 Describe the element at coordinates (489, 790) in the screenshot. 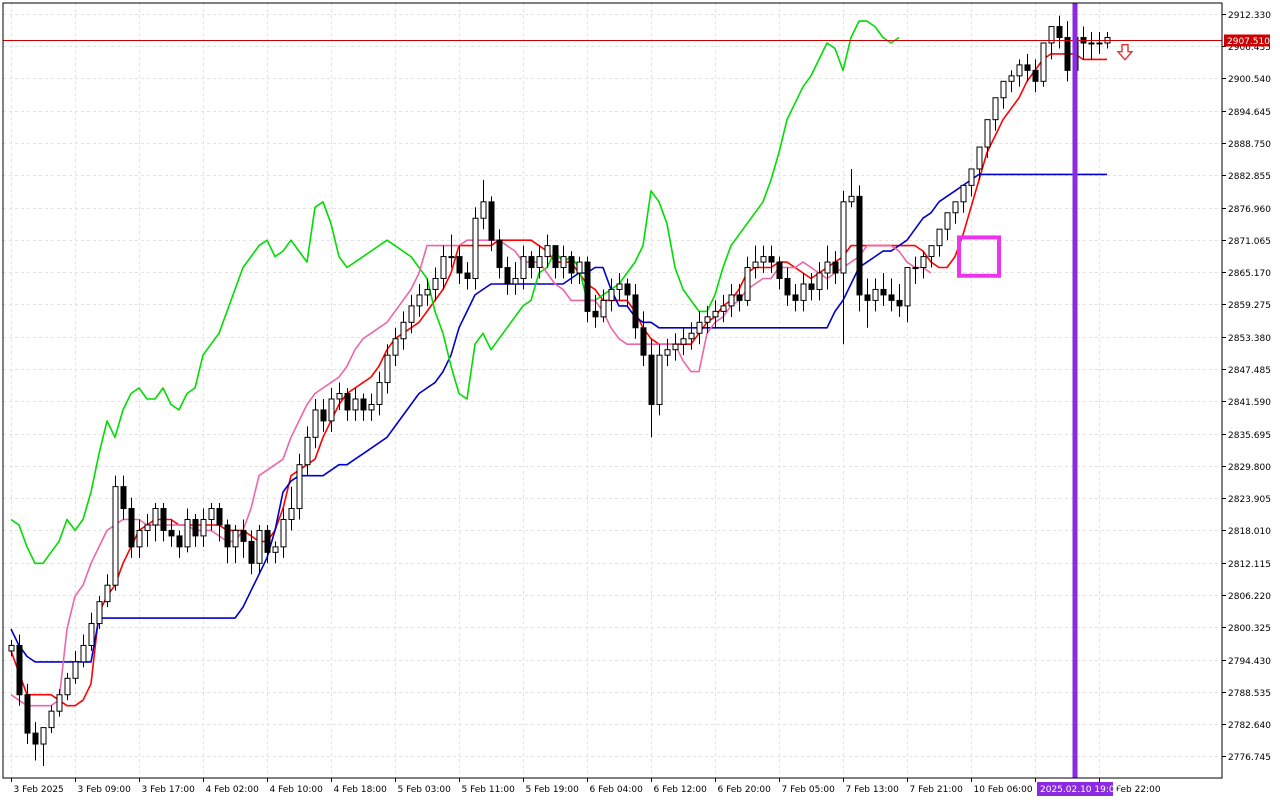

I see `x-tick-label: 5 Feb 11:00` at that location.